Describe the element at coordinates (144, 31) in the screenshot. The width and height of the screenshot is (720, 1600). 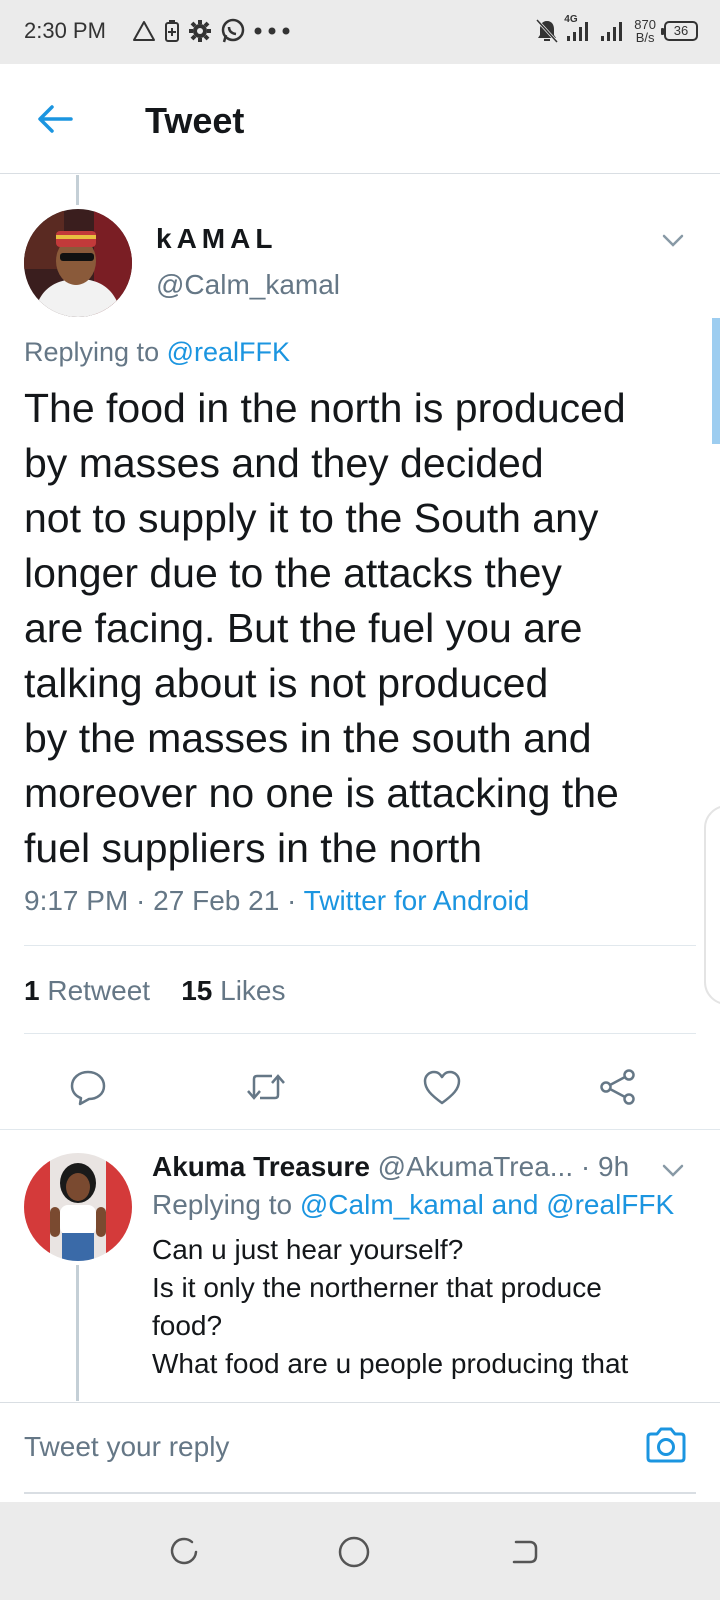
I see `warning-icon` at that location.